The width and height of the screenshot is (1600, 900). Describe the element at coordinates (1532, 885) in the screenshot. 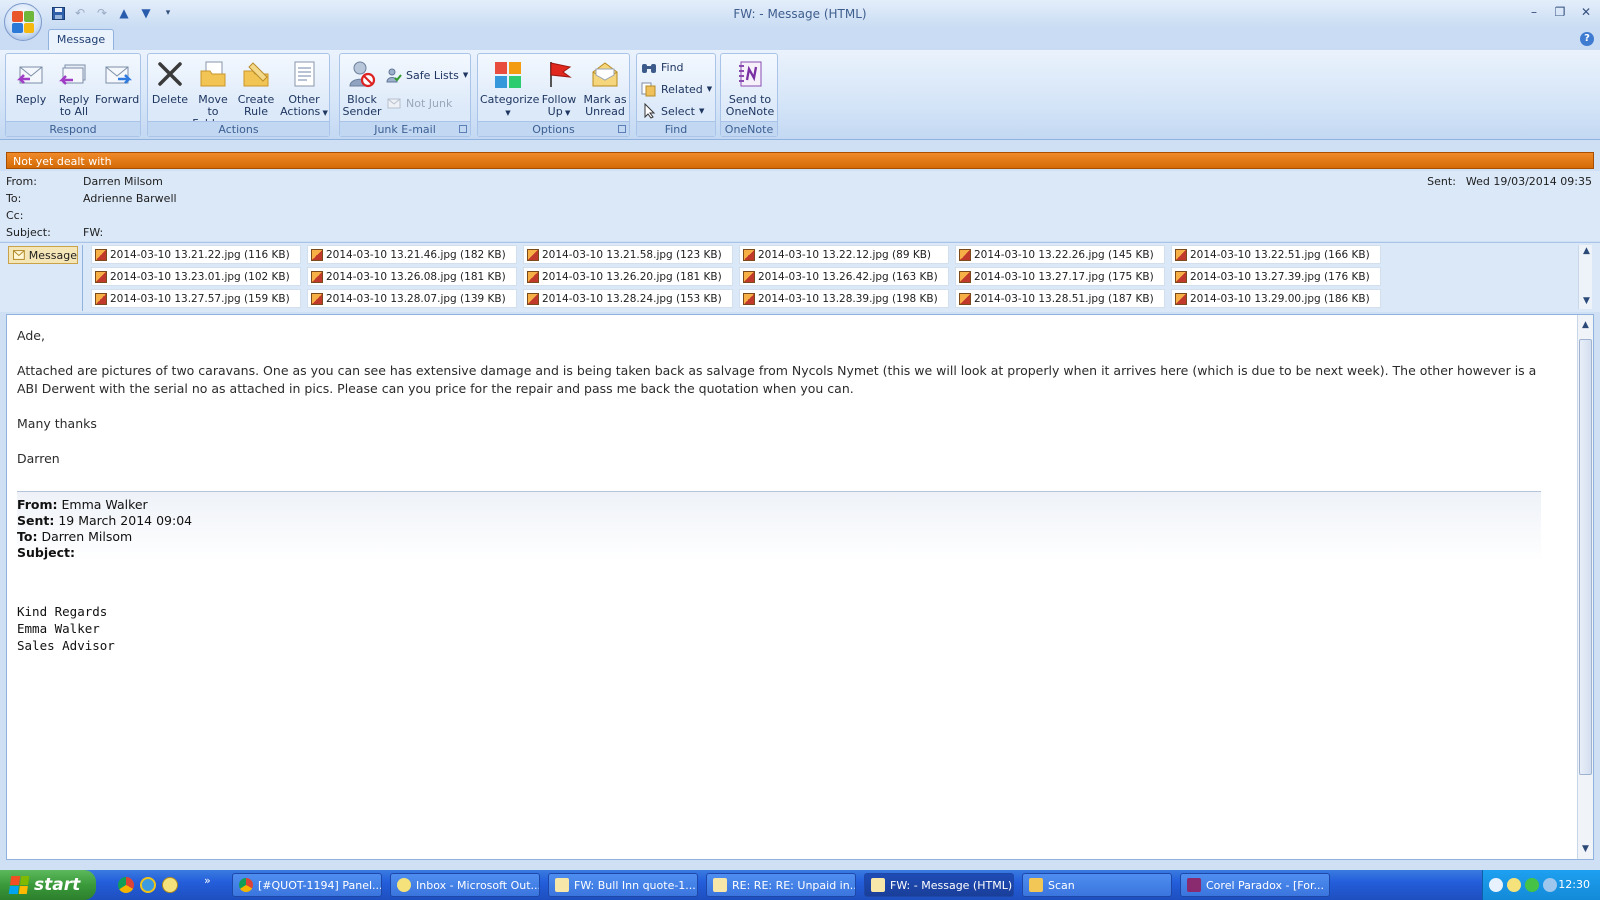

I see `antivirus-tray-icon` at that location.